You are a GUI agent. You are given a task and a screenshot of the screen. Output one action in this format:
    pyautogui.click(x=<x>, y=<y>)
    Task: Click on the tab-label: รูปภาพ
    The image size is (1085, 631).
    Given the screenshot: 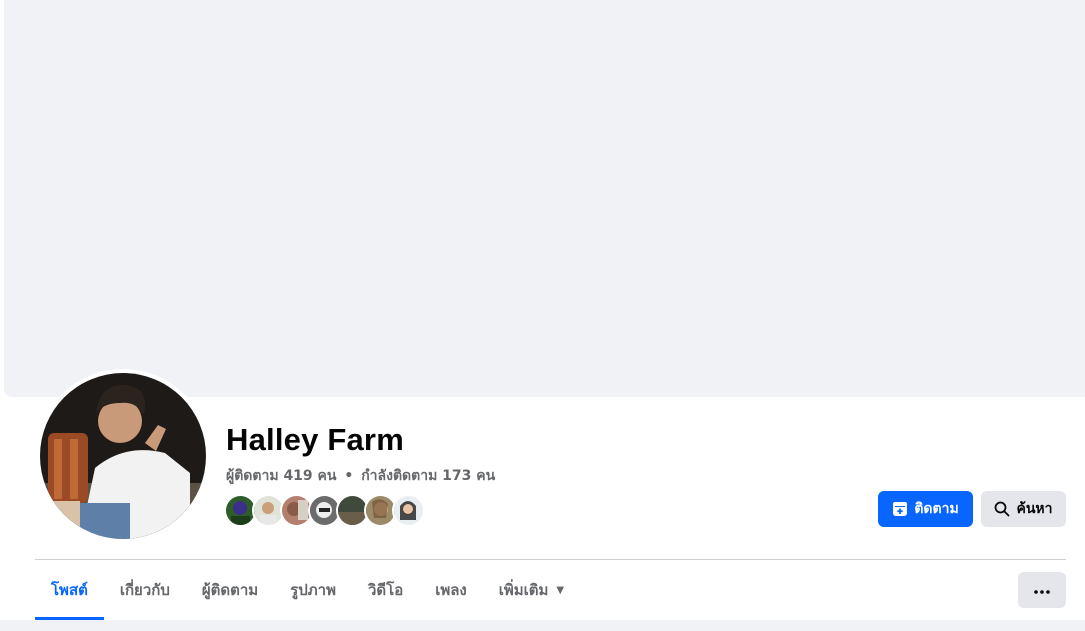 What is the action you would take?
    pyautogui.click(x=313, y=590)
    